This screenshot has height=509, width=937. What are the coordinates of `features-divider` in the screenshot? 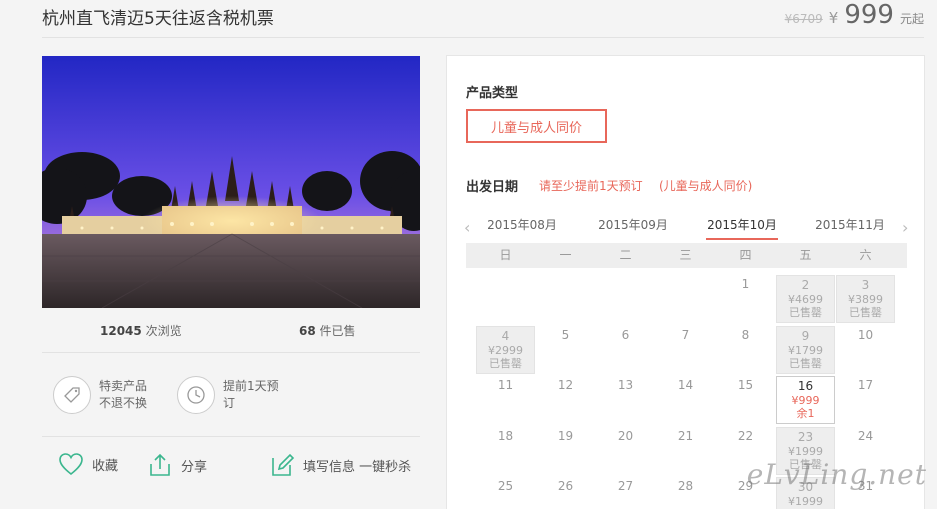 It's located at (231, 436).